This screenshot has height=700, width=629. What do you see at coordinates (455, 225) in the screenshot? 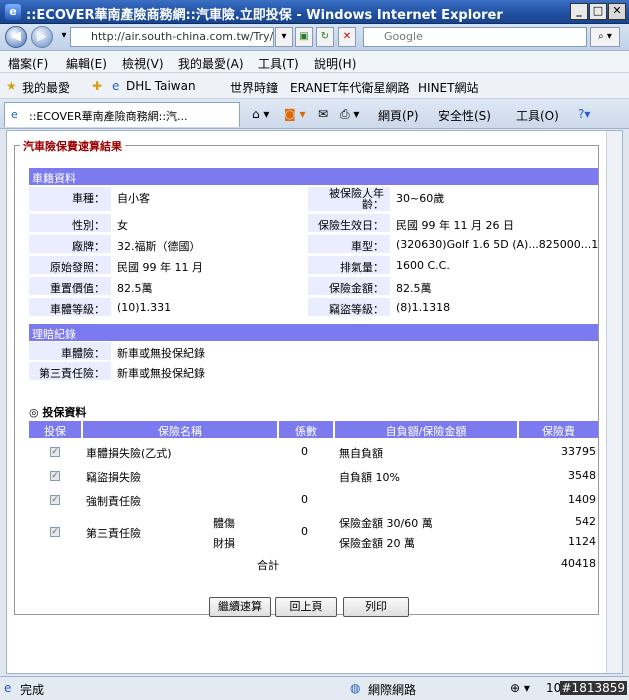
I see `vehicle-value: 民國 99 年 11 月 26 日` at bounding box center [455, 225].